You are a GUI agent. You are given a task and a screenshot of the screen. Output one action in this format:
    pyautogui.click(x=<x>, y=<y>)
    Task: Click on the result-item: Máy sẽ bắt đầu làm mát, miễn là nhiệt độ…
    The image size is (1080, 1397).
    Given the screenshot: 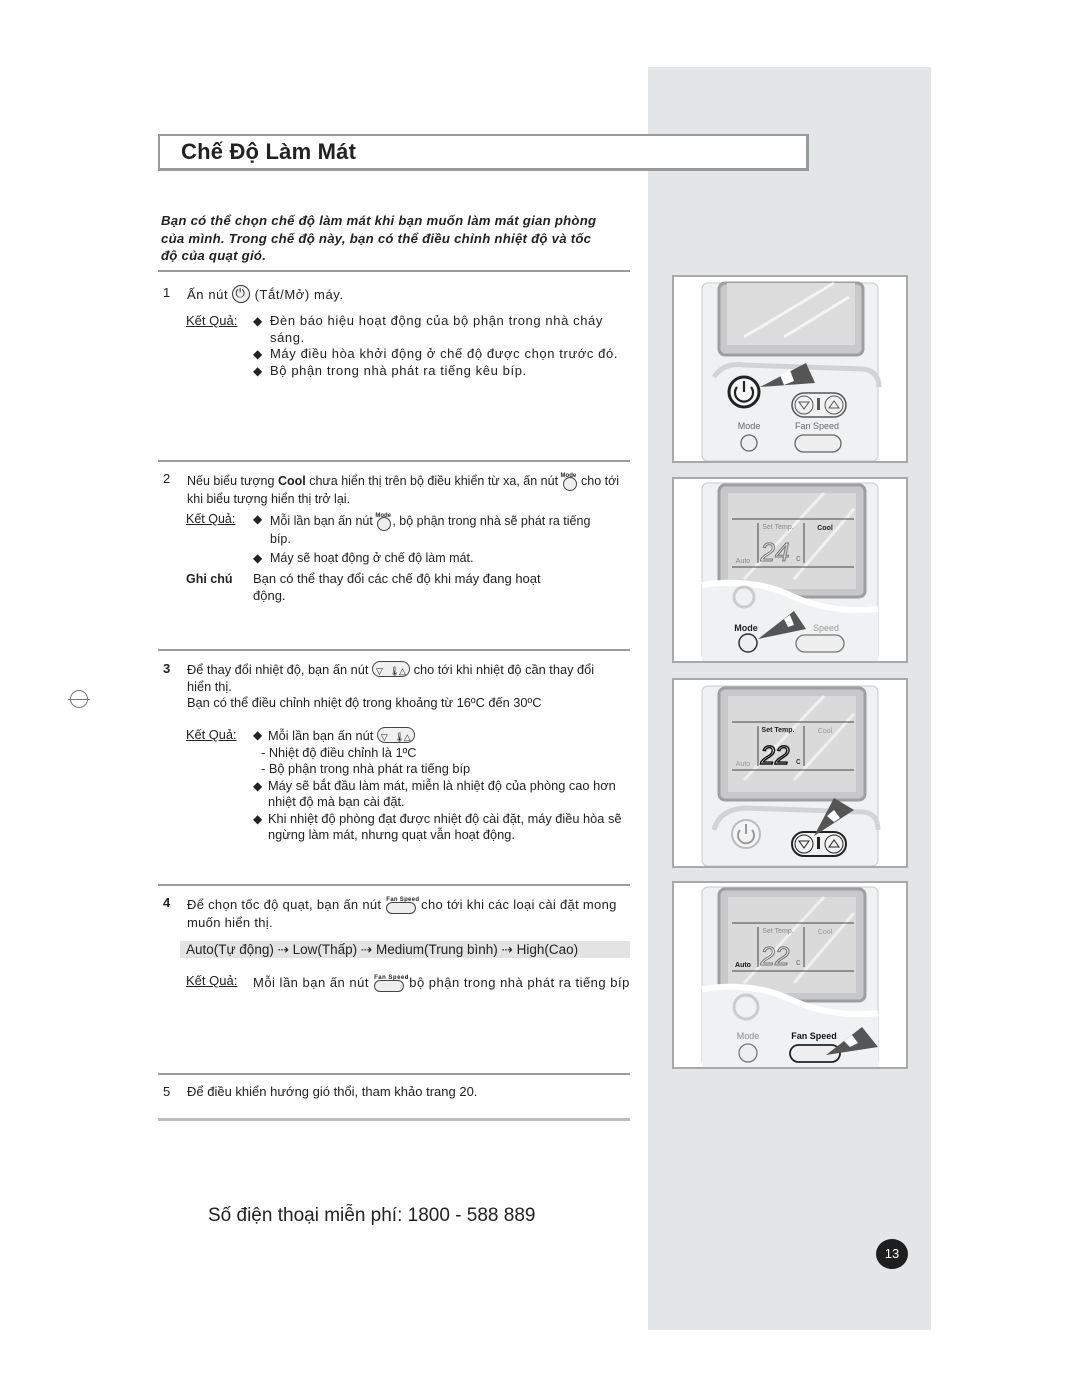 What is the action you would take?
    pyautogui.click(x=443, y=794)
    